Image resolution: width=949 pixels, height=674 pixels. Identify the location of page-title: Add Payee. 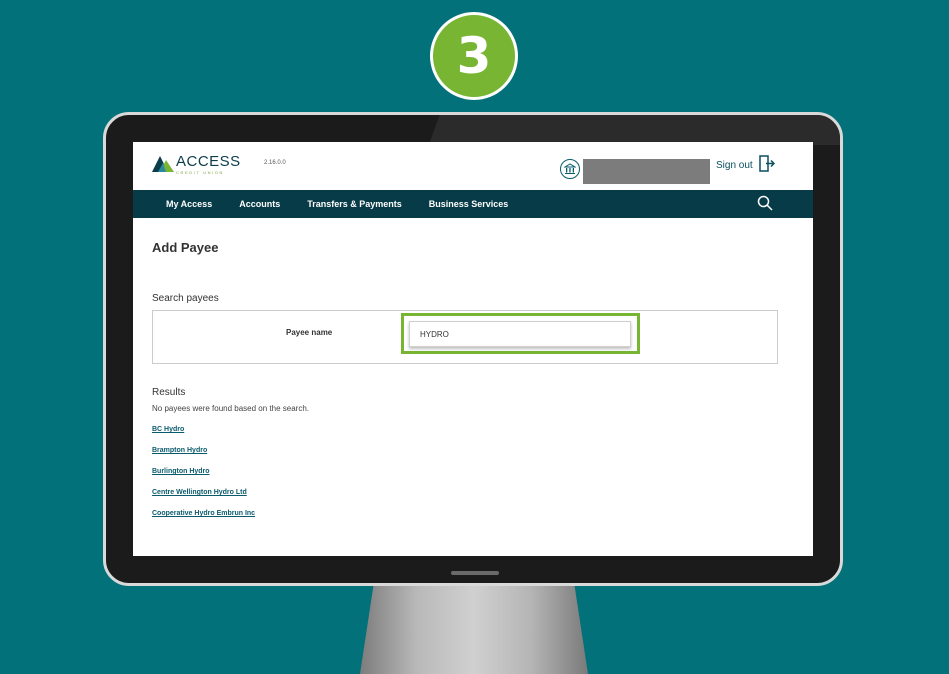
(185, 247).